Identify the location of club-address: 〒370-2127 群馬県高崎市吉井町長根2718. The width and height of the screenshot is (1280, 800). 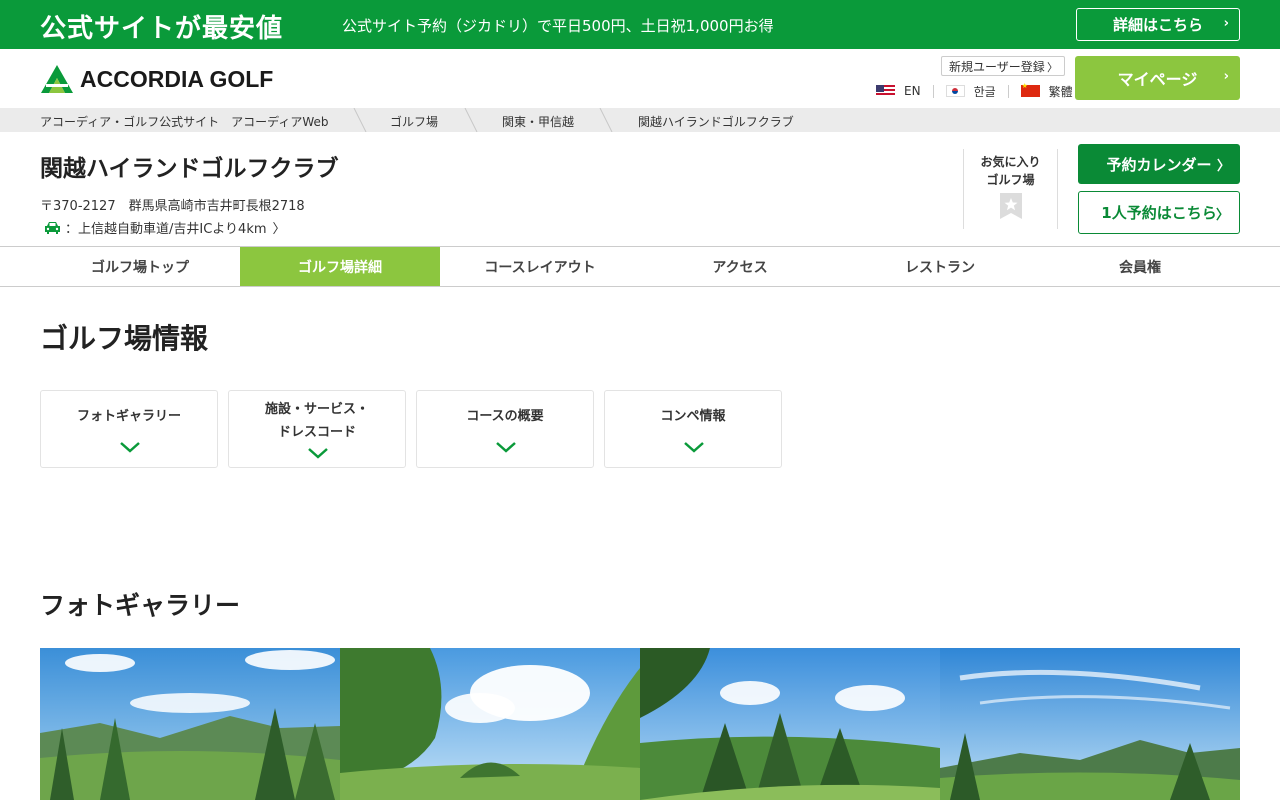
(172, 206).